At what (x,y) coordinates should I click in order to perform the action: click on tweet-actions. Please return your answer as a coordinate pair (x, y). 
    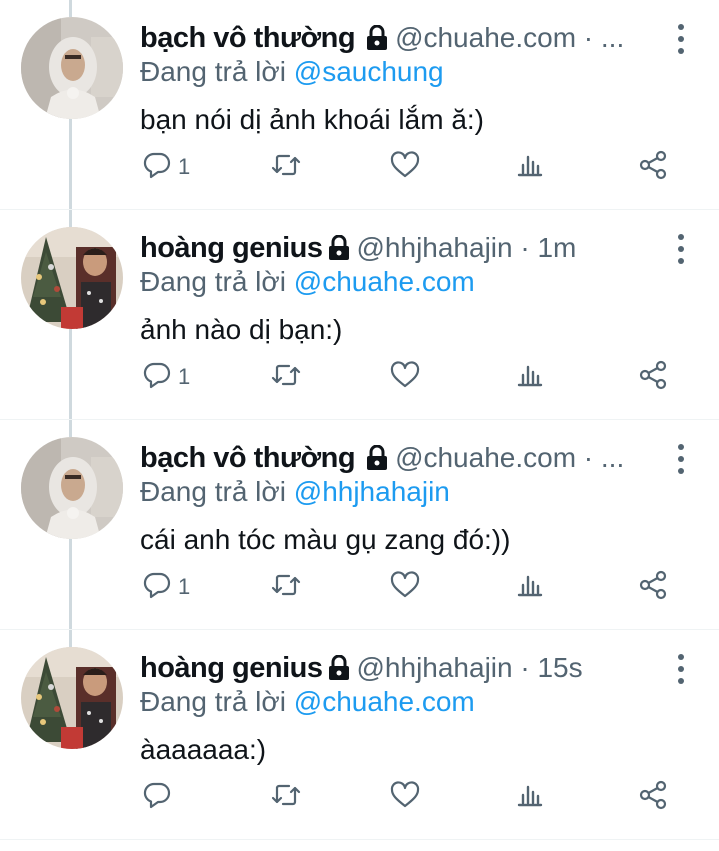
    Looking at the image, I should click on (410, 797).